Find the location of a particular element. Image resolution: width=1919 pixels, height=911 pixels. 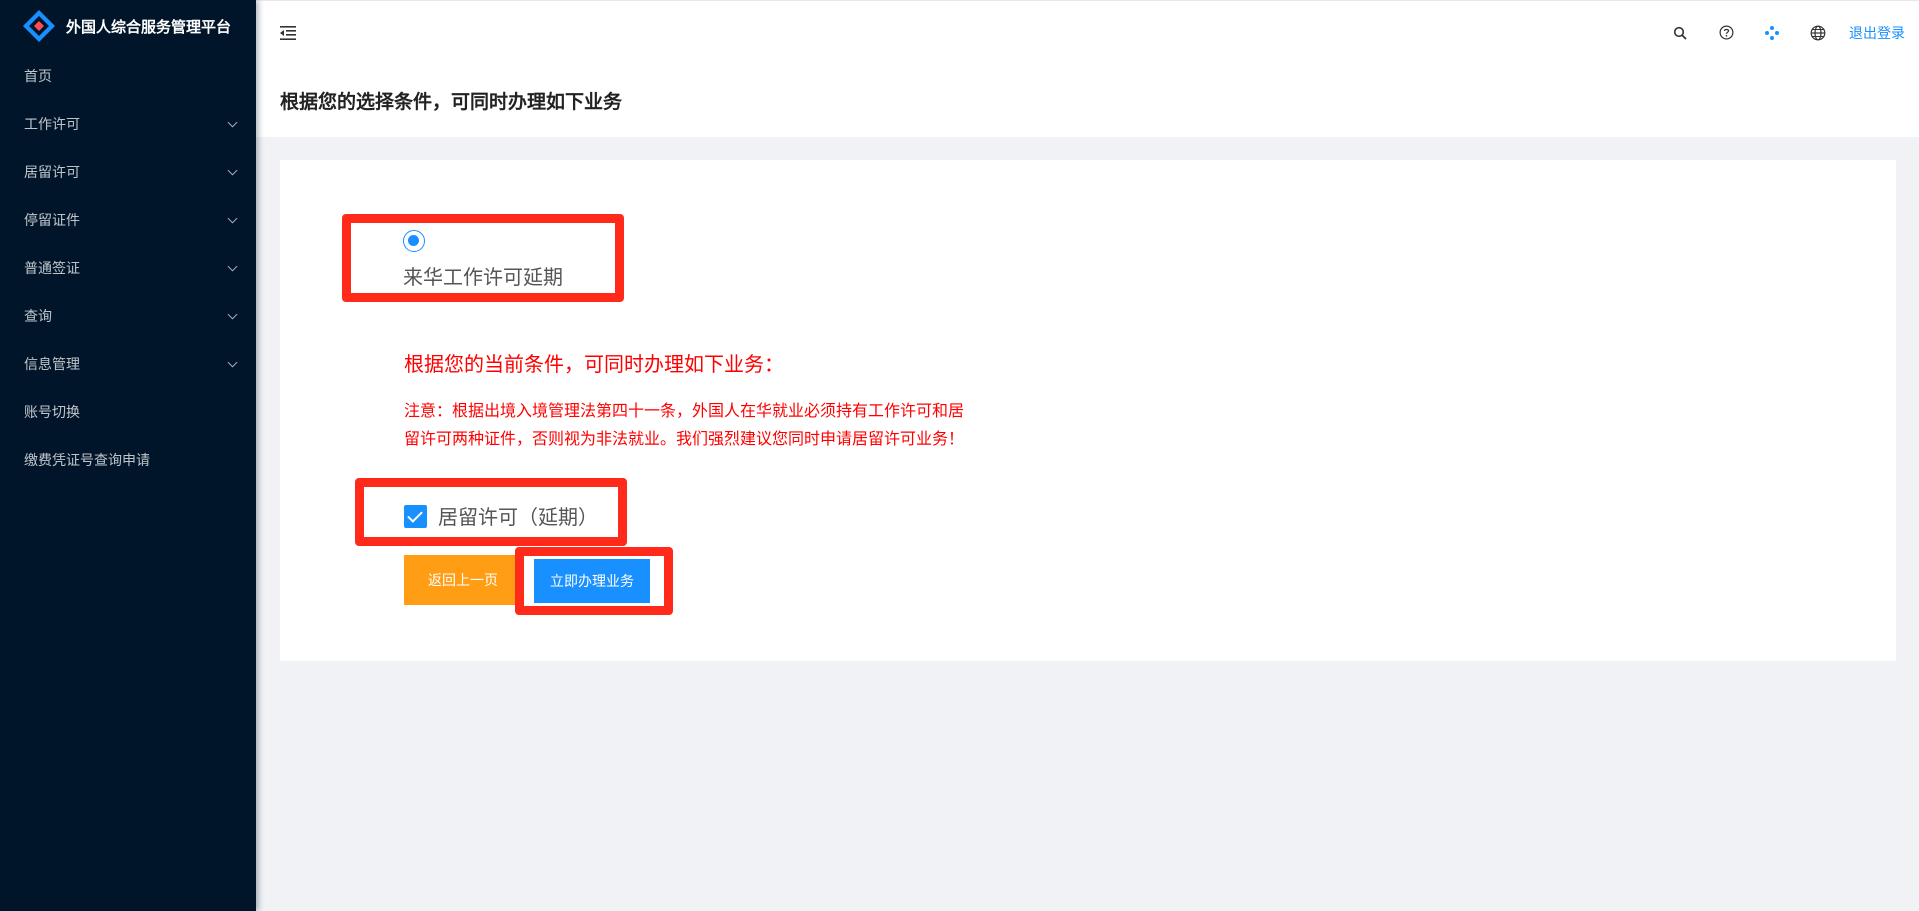

residence-permit-extension-checkbox is located at coordinates (415, 516).